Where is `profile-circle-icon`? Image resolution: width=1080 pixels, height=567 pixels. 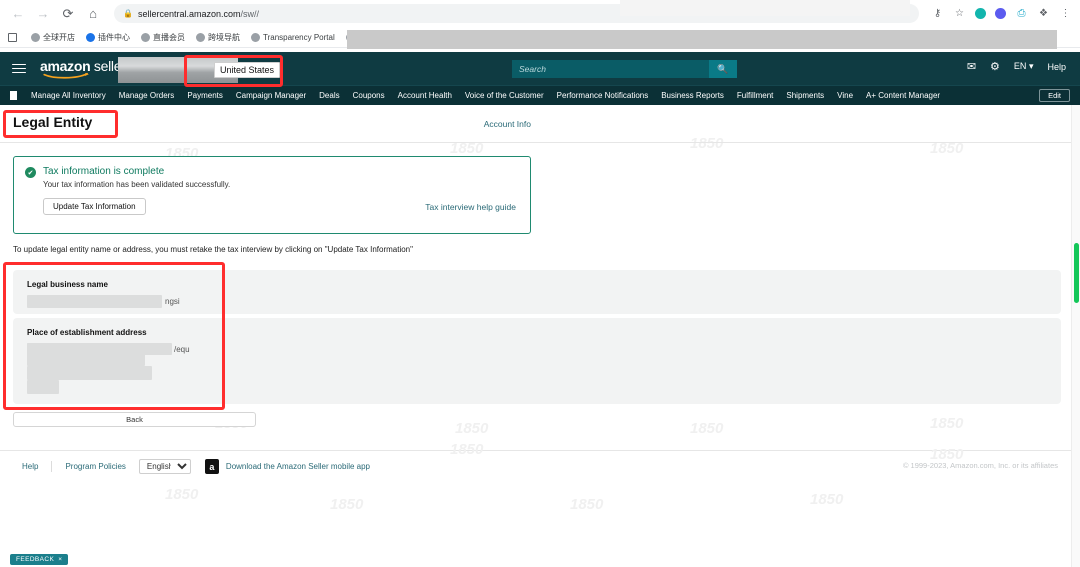 profile-circle-icon is located at coordinates (980, 13).